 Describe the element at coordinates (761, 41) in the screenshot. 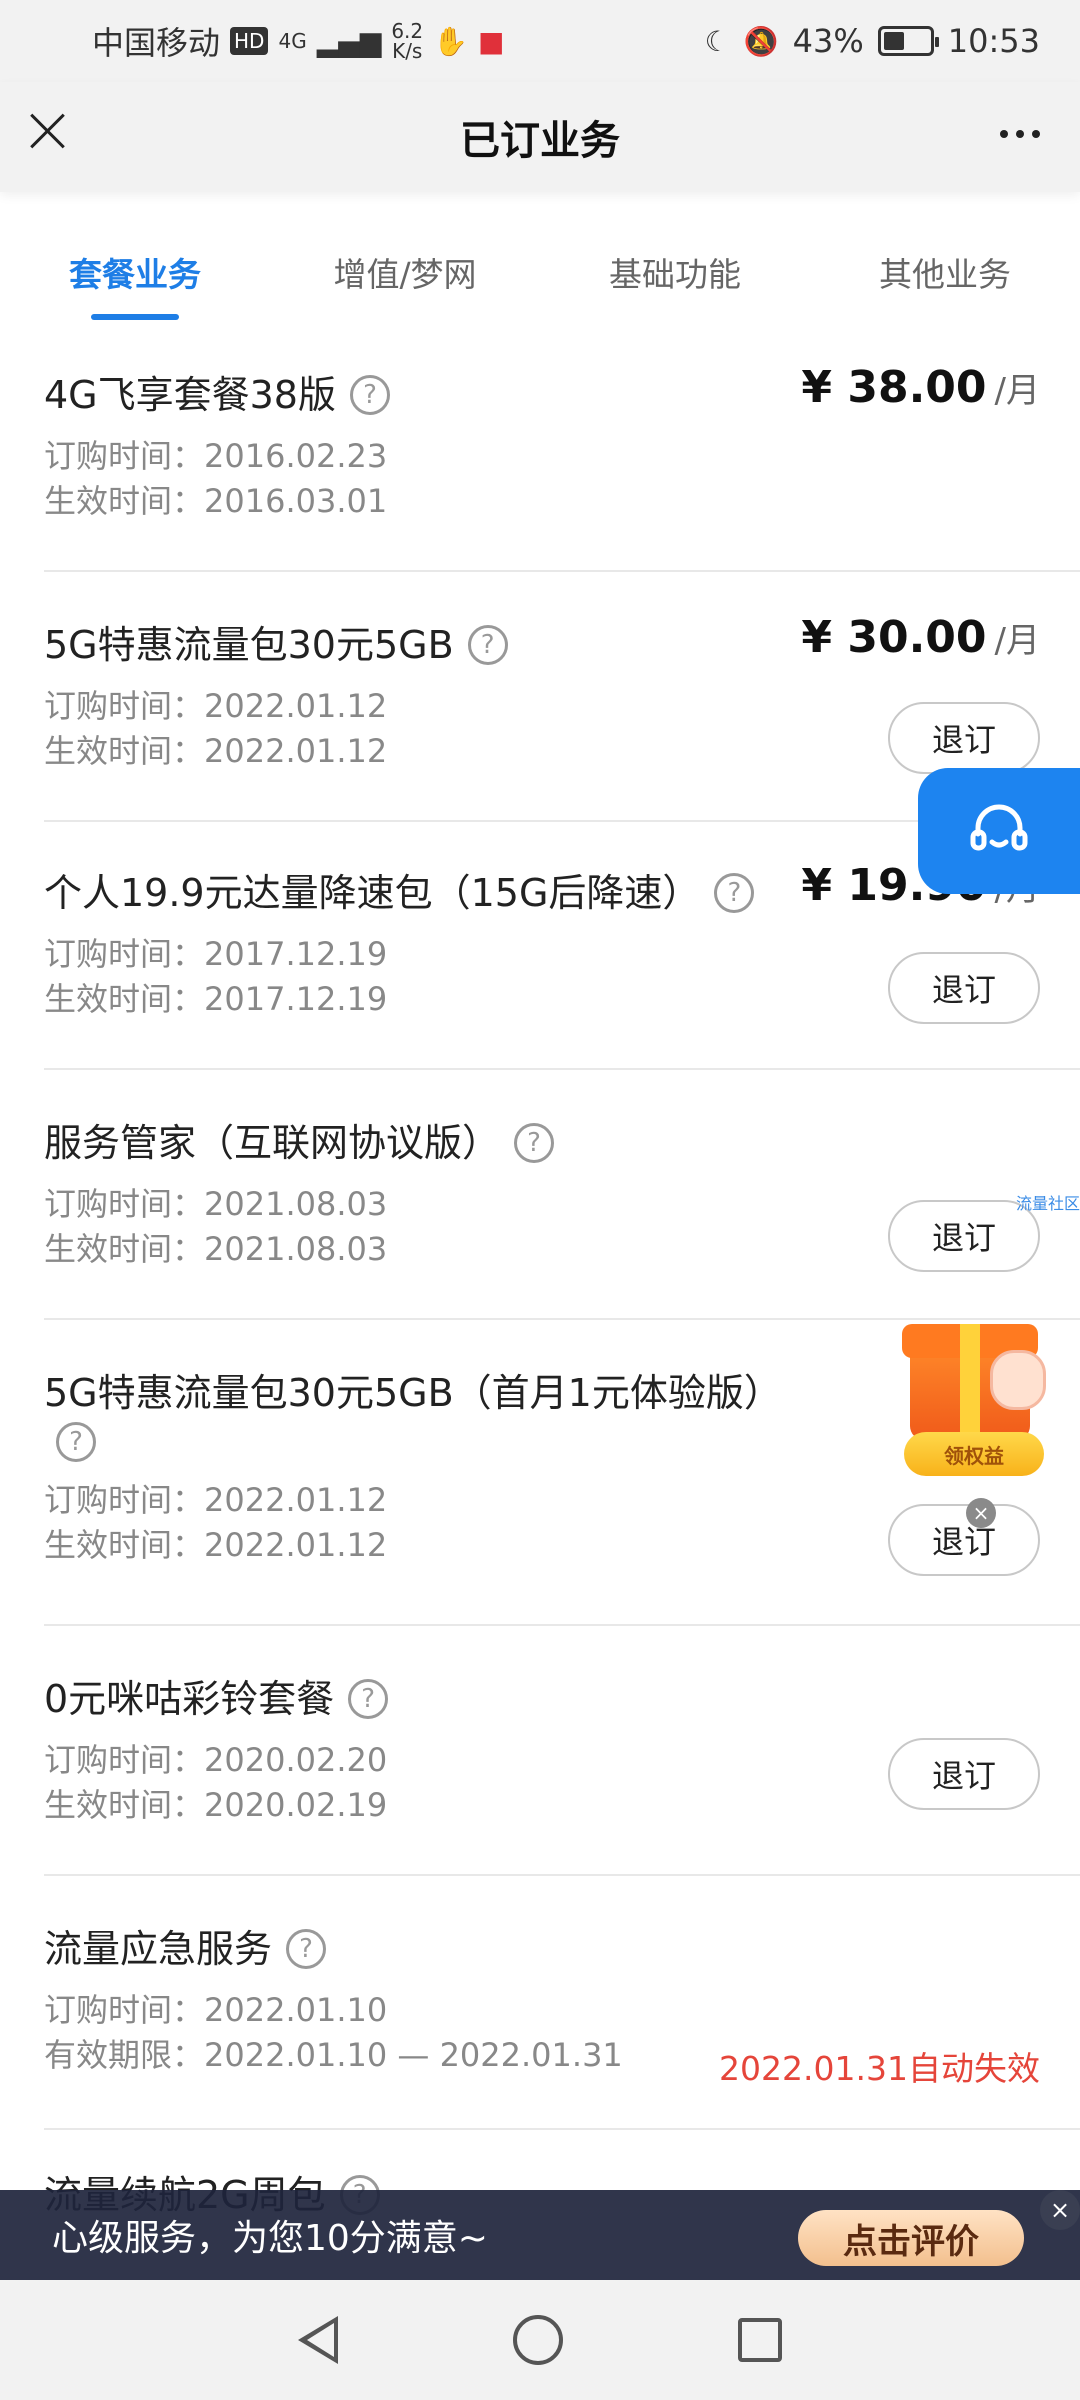

I see `mute-icon: 🔕` at that location.